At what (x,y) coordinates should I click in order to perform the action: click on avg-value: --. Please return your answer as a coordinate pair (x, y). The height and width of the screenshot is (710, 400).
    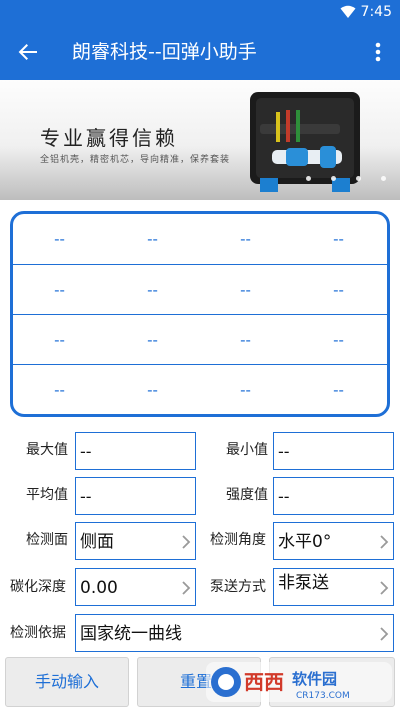
    Looking at the image, I should click on (86, 496).